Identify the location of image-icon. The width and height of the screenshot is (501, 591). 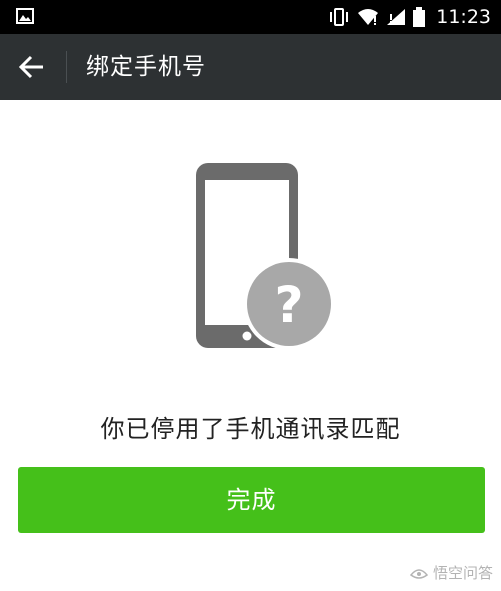
(25, 16).